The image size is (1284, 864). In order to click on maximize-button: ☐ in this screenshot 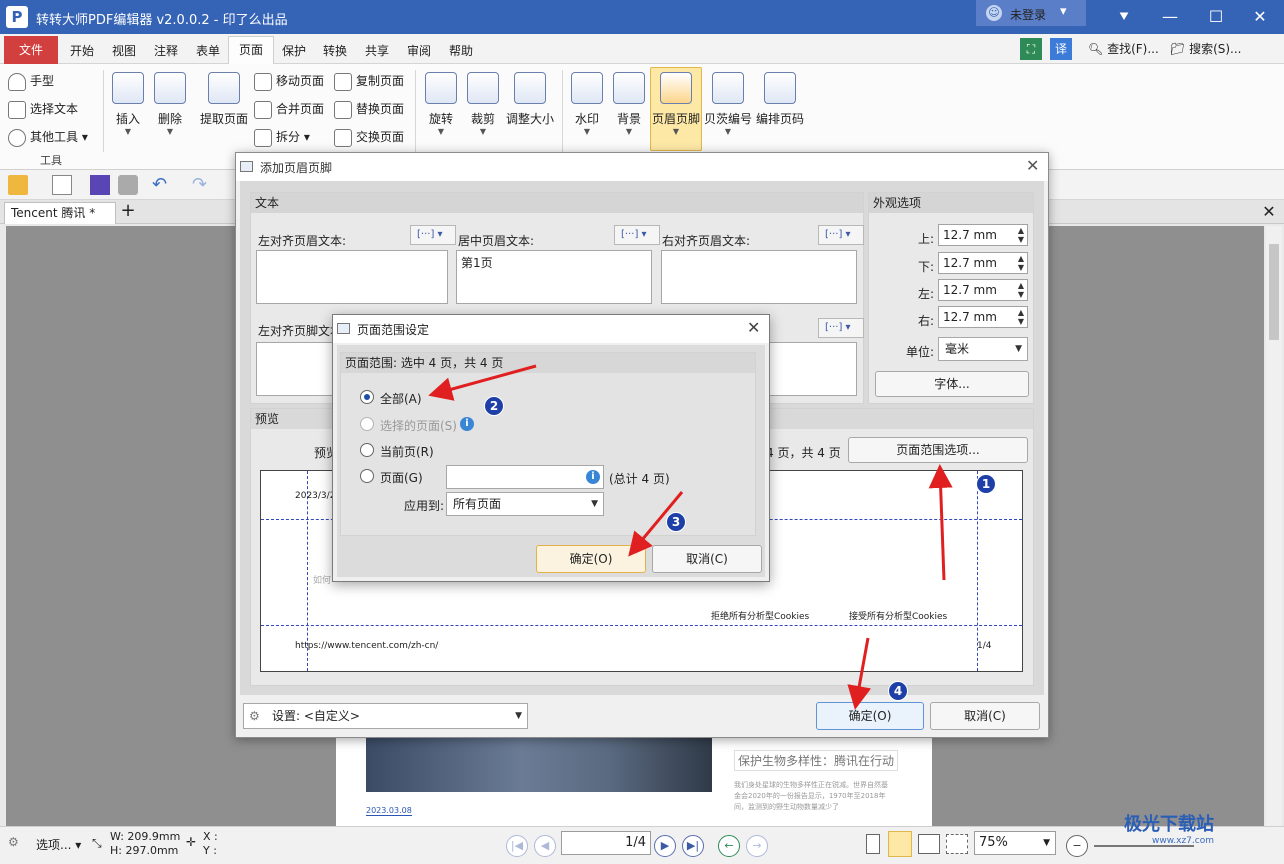, I will do `click(1216, 17)`.